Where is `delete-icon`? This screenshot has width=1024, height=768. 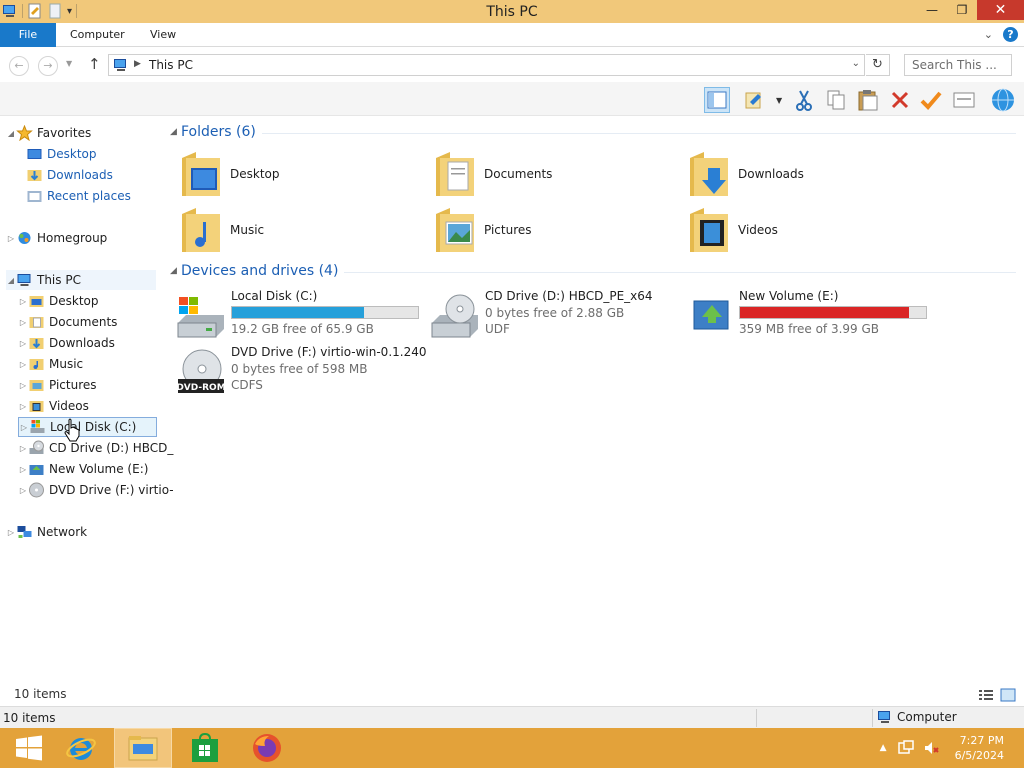 delete-icon is located at coordinates (900, 100).